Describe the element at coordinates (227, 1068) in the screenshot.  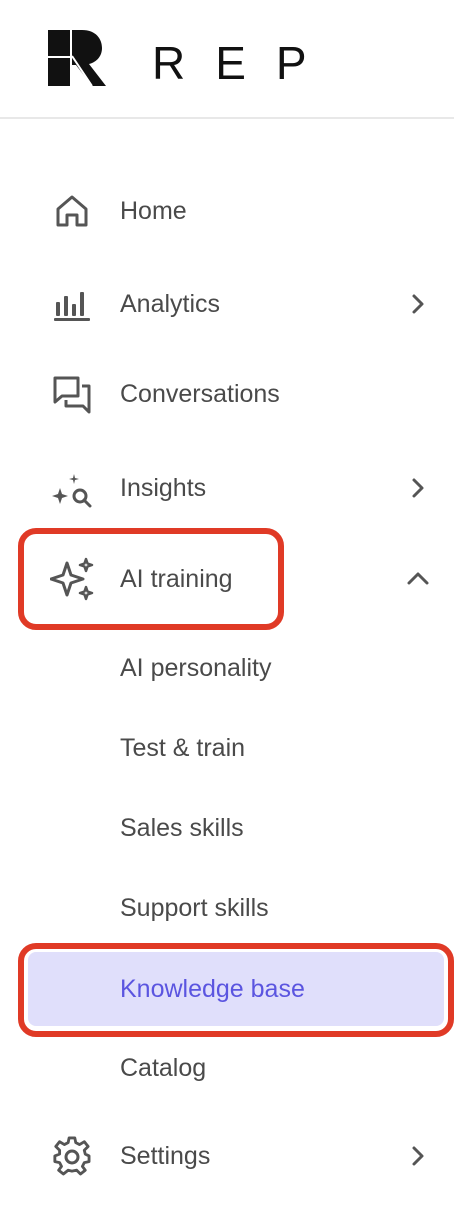
I see `sub-item-catalog: Catalog` at that location.